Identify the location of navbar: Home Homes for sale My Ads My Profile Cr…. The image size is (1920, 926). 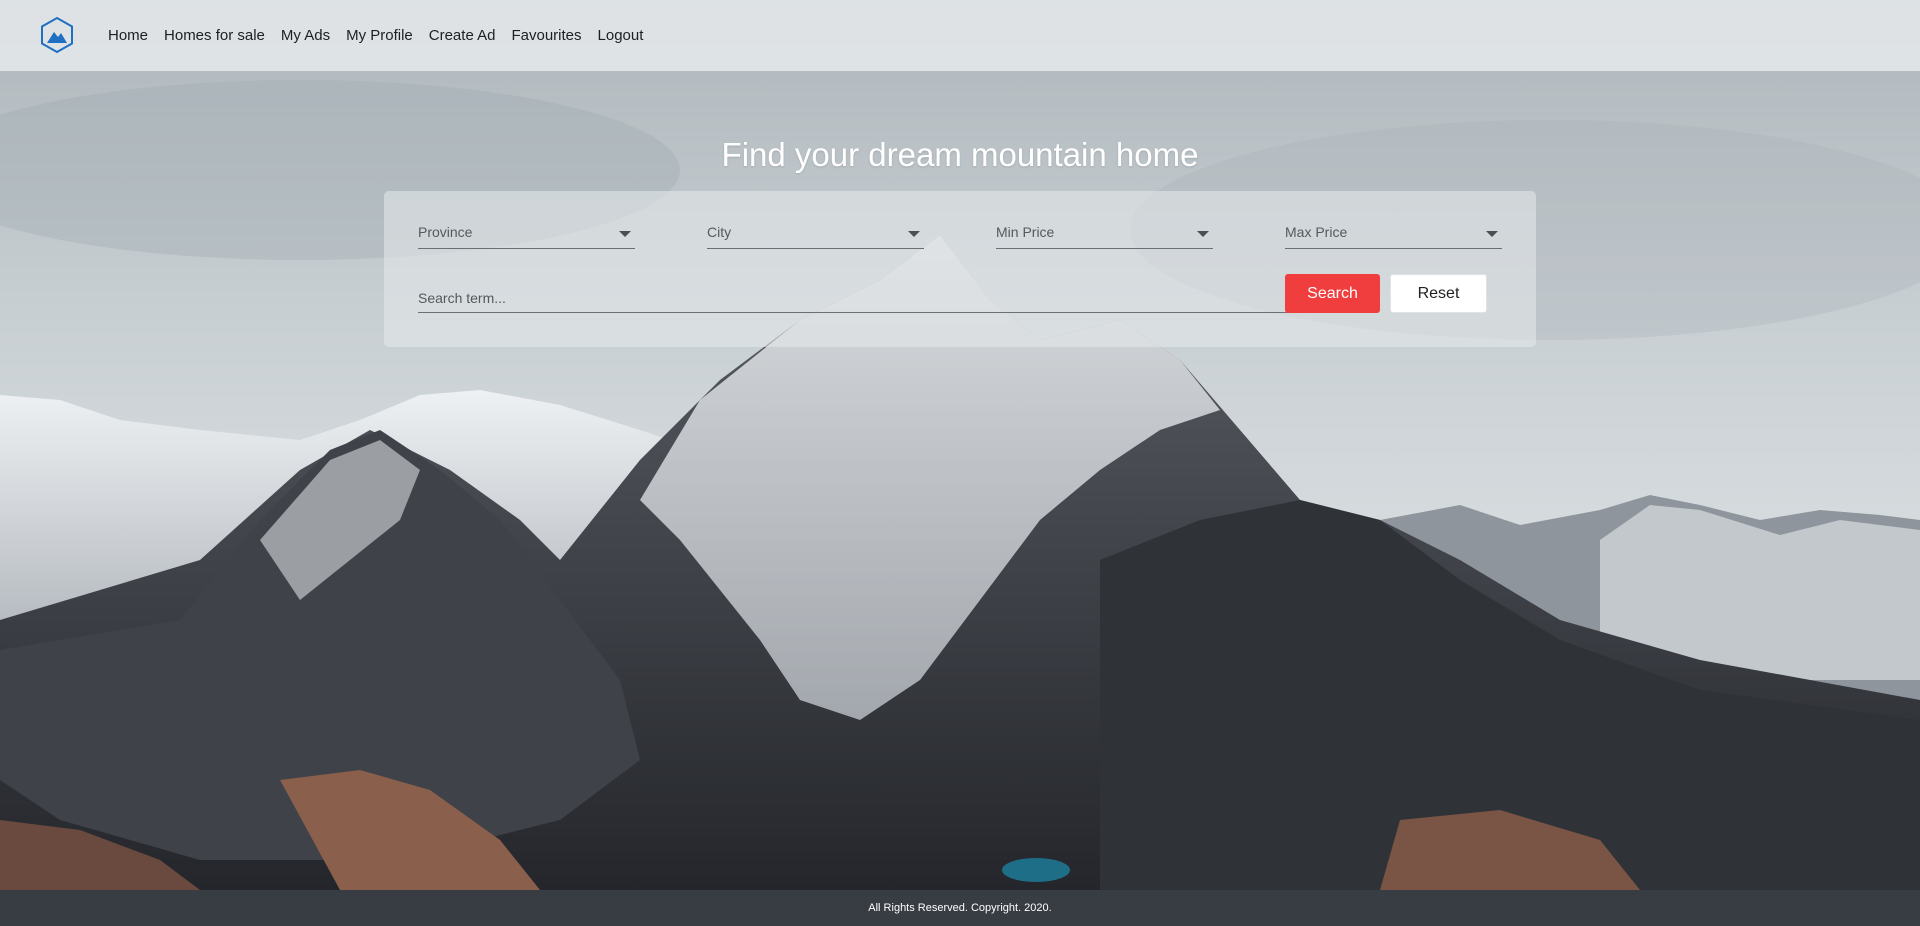
(960, 35).